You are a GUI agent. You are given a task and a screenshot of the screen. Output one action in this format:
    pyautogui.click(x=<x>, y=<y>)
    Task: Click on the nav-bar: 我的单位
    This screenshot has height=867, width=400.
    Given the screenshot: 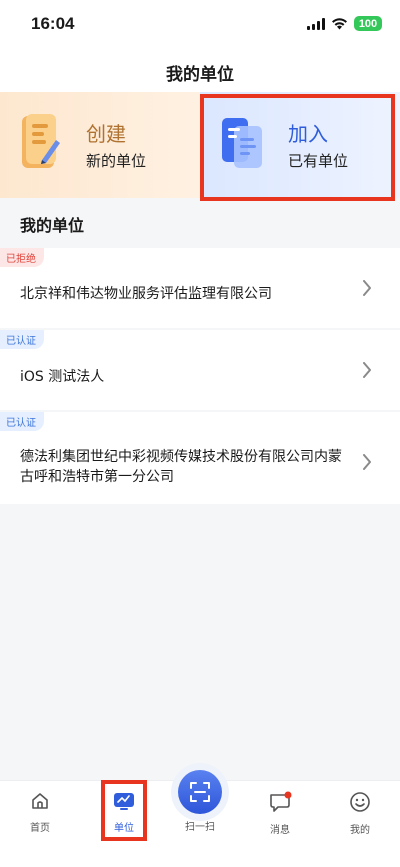 What is the action you would take?
    pyautogui.click(x=200, y=72)
    